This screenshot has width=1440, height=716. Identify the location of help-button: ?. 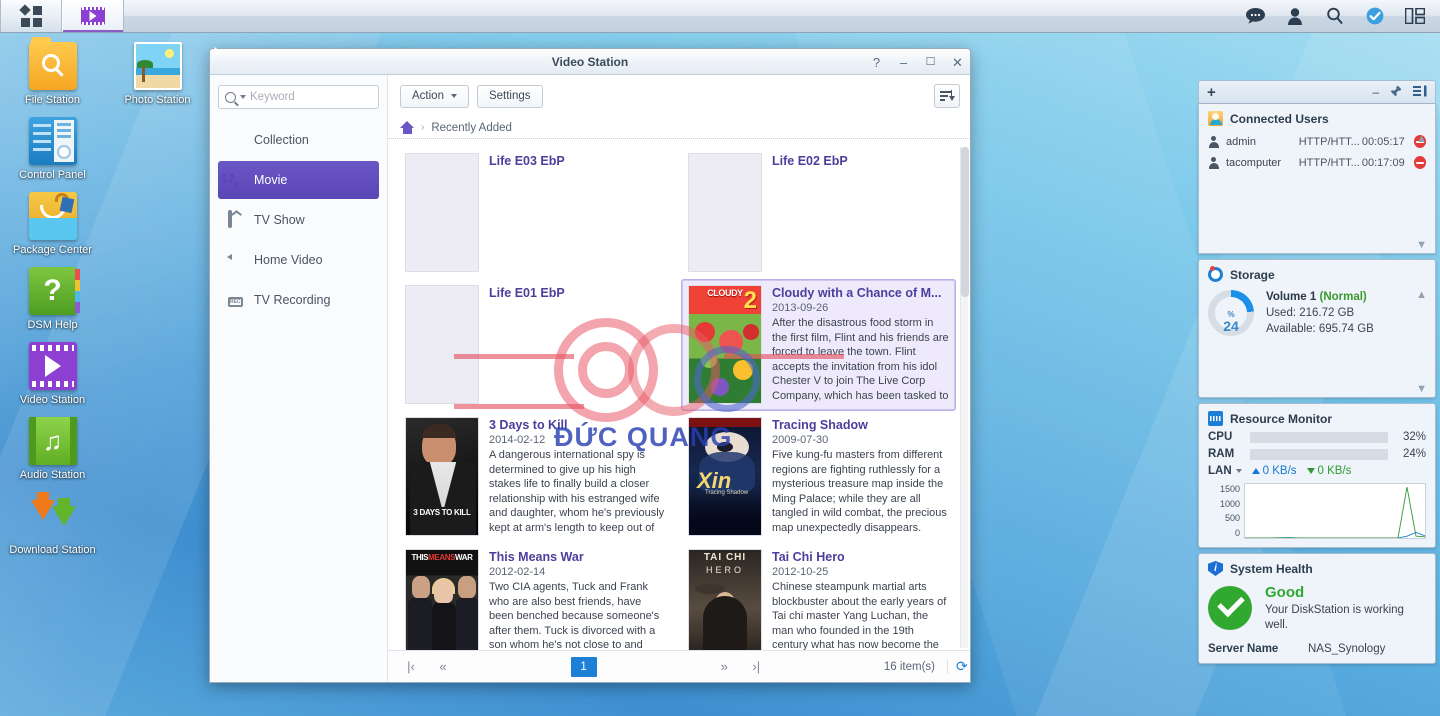
(876, 62).